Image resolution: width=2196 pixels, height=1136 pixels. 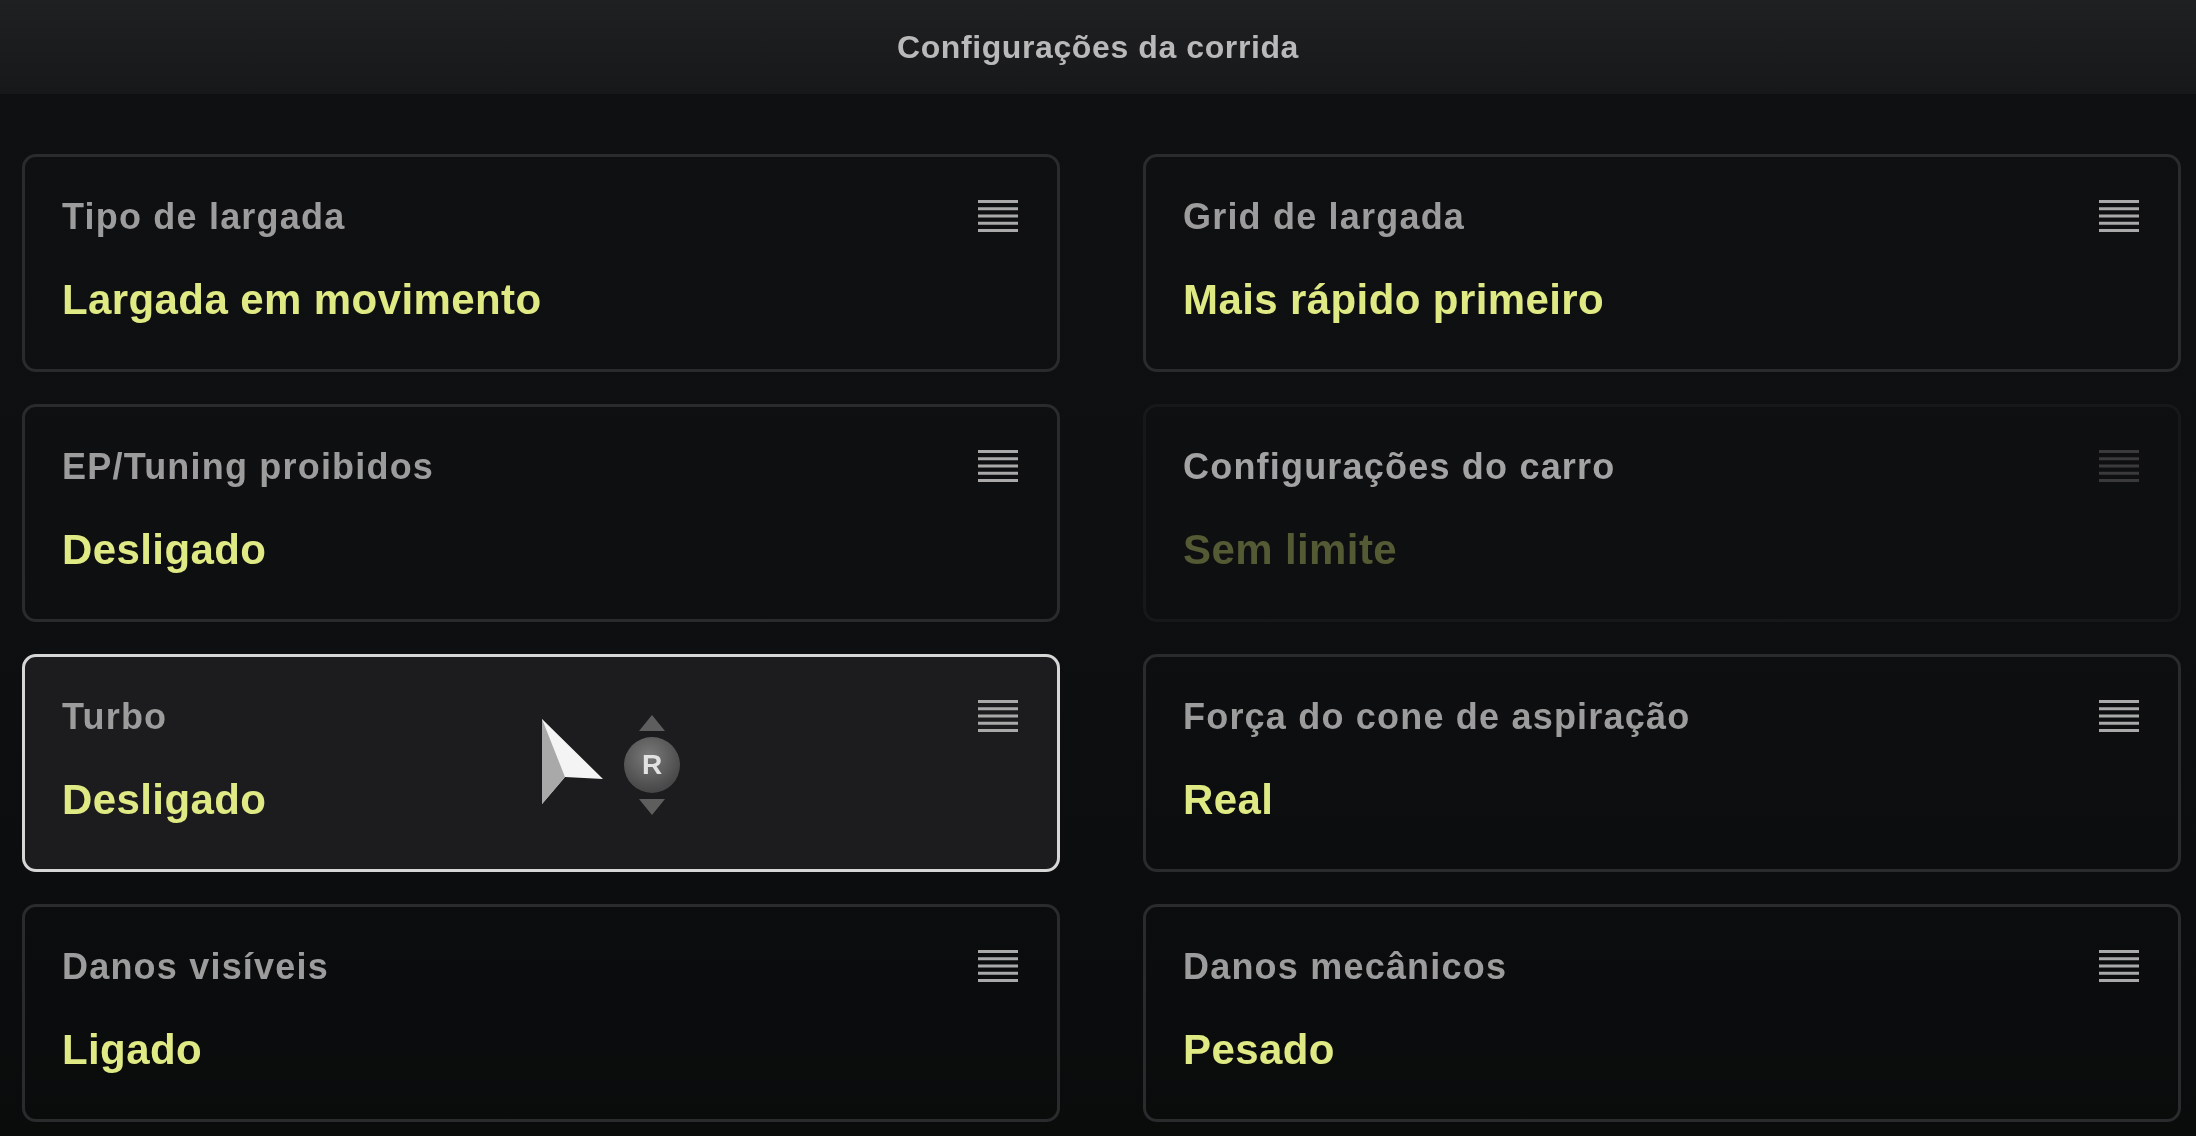 What do you see at coordinates (1662, 763) in the screenshot?
I see `setting-card: Força do cone de aspiração Real` at bounding box center [1662, 763].